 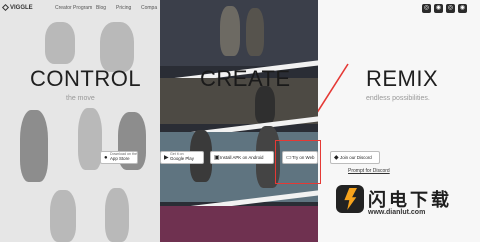 What do you see at coordinates (336, 158) in the screenshot?
I see `discord-icon: ◆` at bounding box center [336, 158].